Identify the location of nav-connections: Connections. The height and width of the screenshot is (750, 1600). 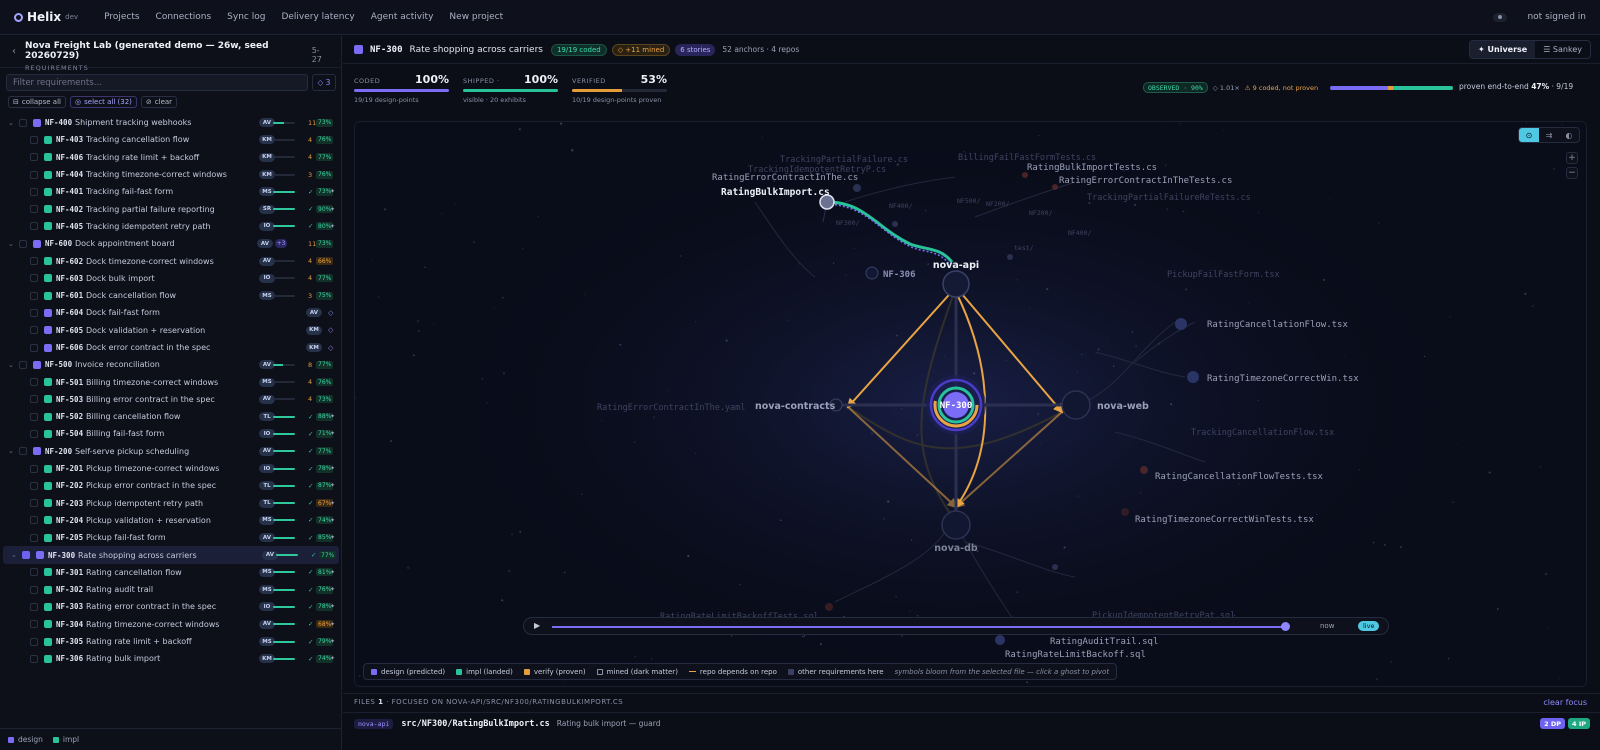
(184, 17).